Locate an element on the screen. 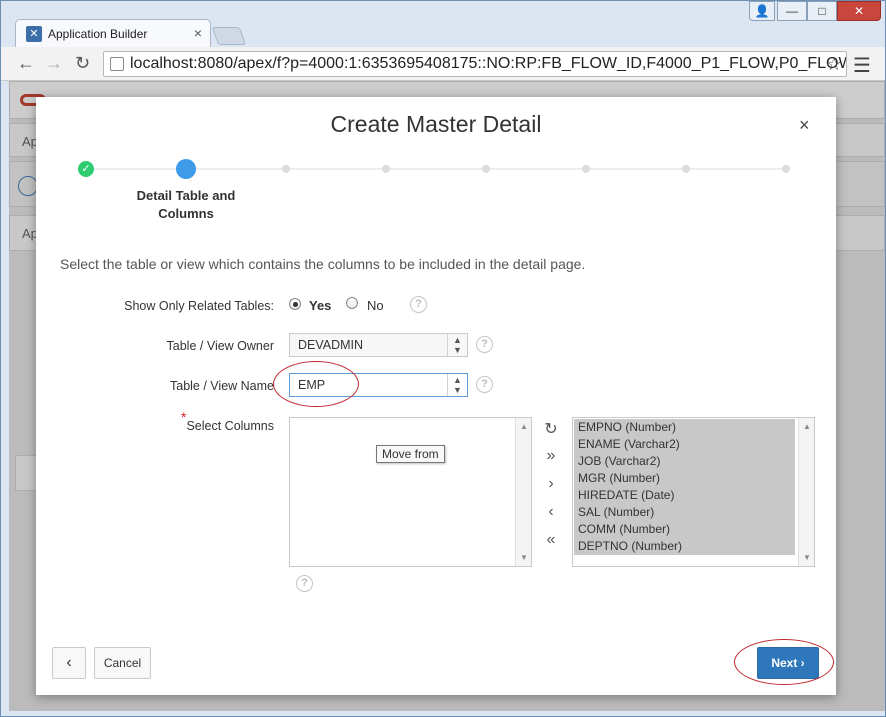 This screenshot has width=886, height=717. owner-label: Table / View Owner is located at coordinates (220, 346).